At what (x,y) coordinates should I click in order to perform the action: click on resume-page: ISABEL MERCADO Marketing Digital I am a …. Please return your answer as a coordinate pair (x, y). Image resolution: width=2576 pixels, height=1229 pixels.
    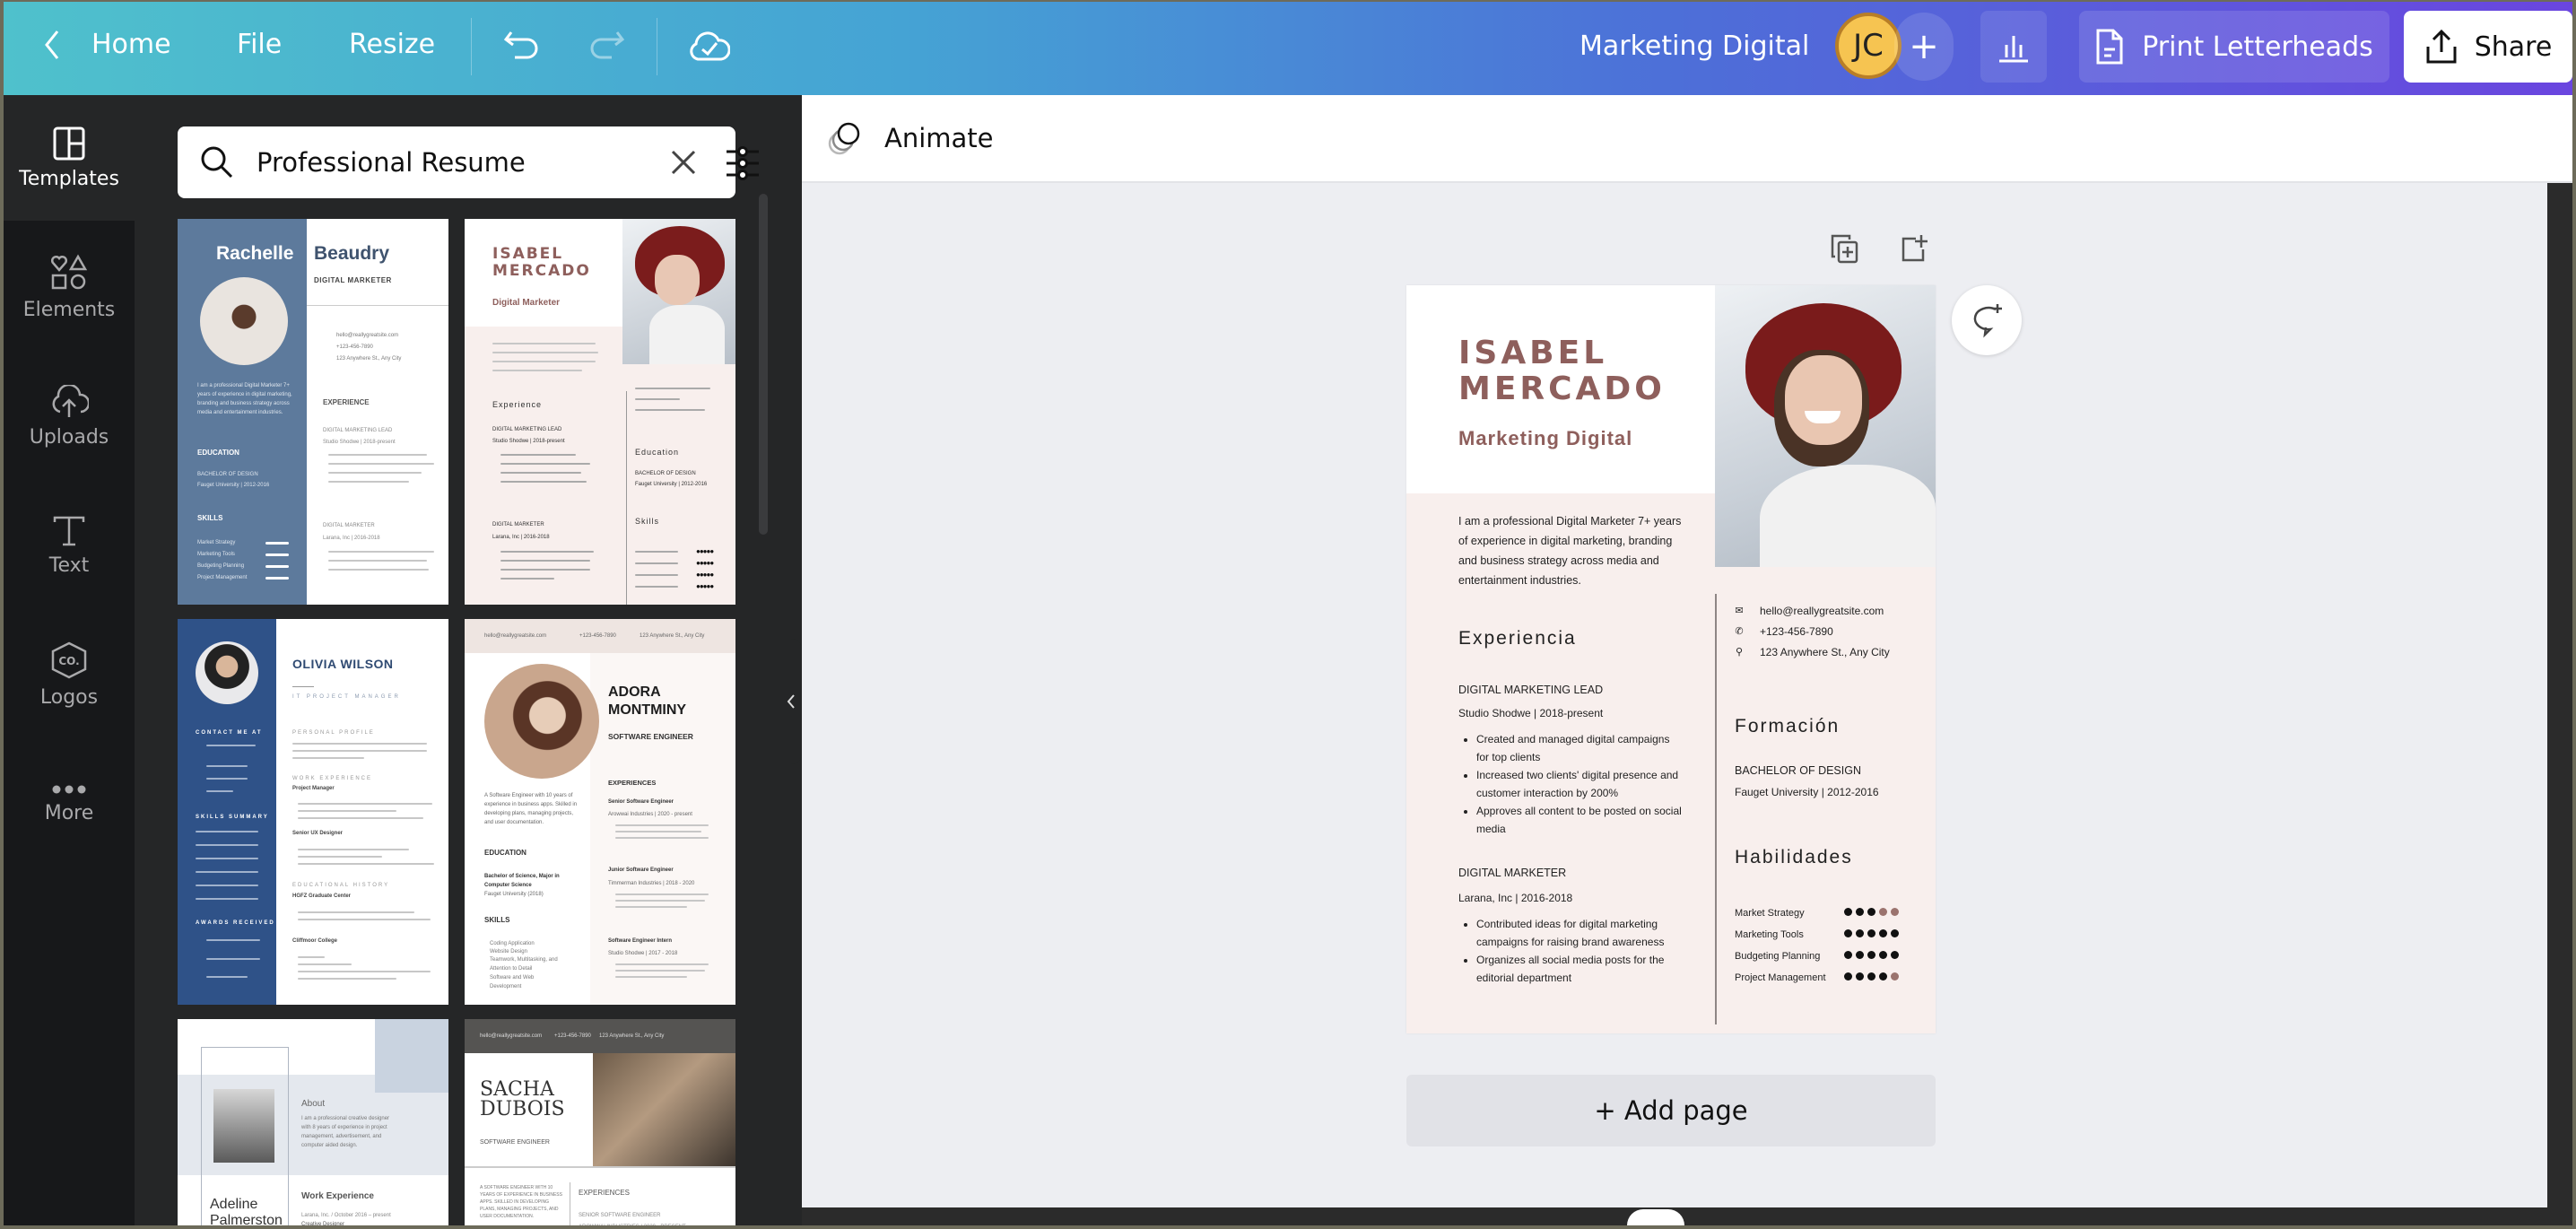
    Looking at the image, I should click on (1671, 659).